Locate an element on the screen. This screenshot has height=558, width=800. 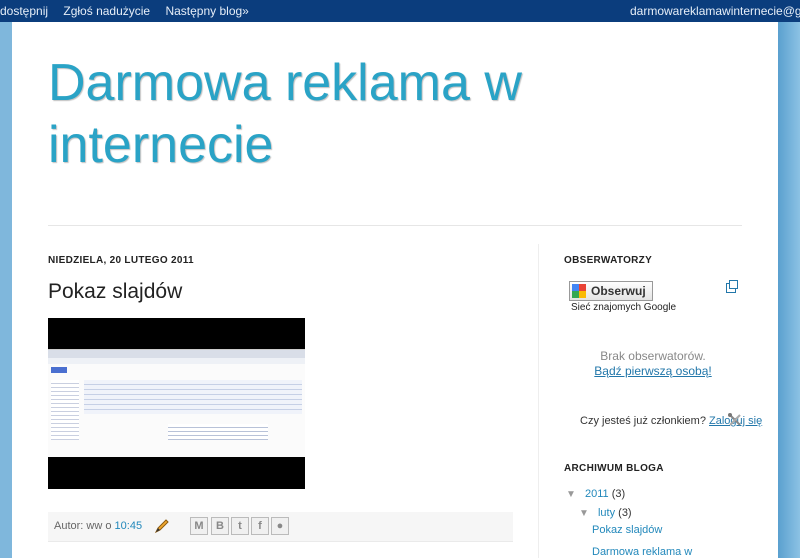
email-icon: M is located at coordinates (199, 526).